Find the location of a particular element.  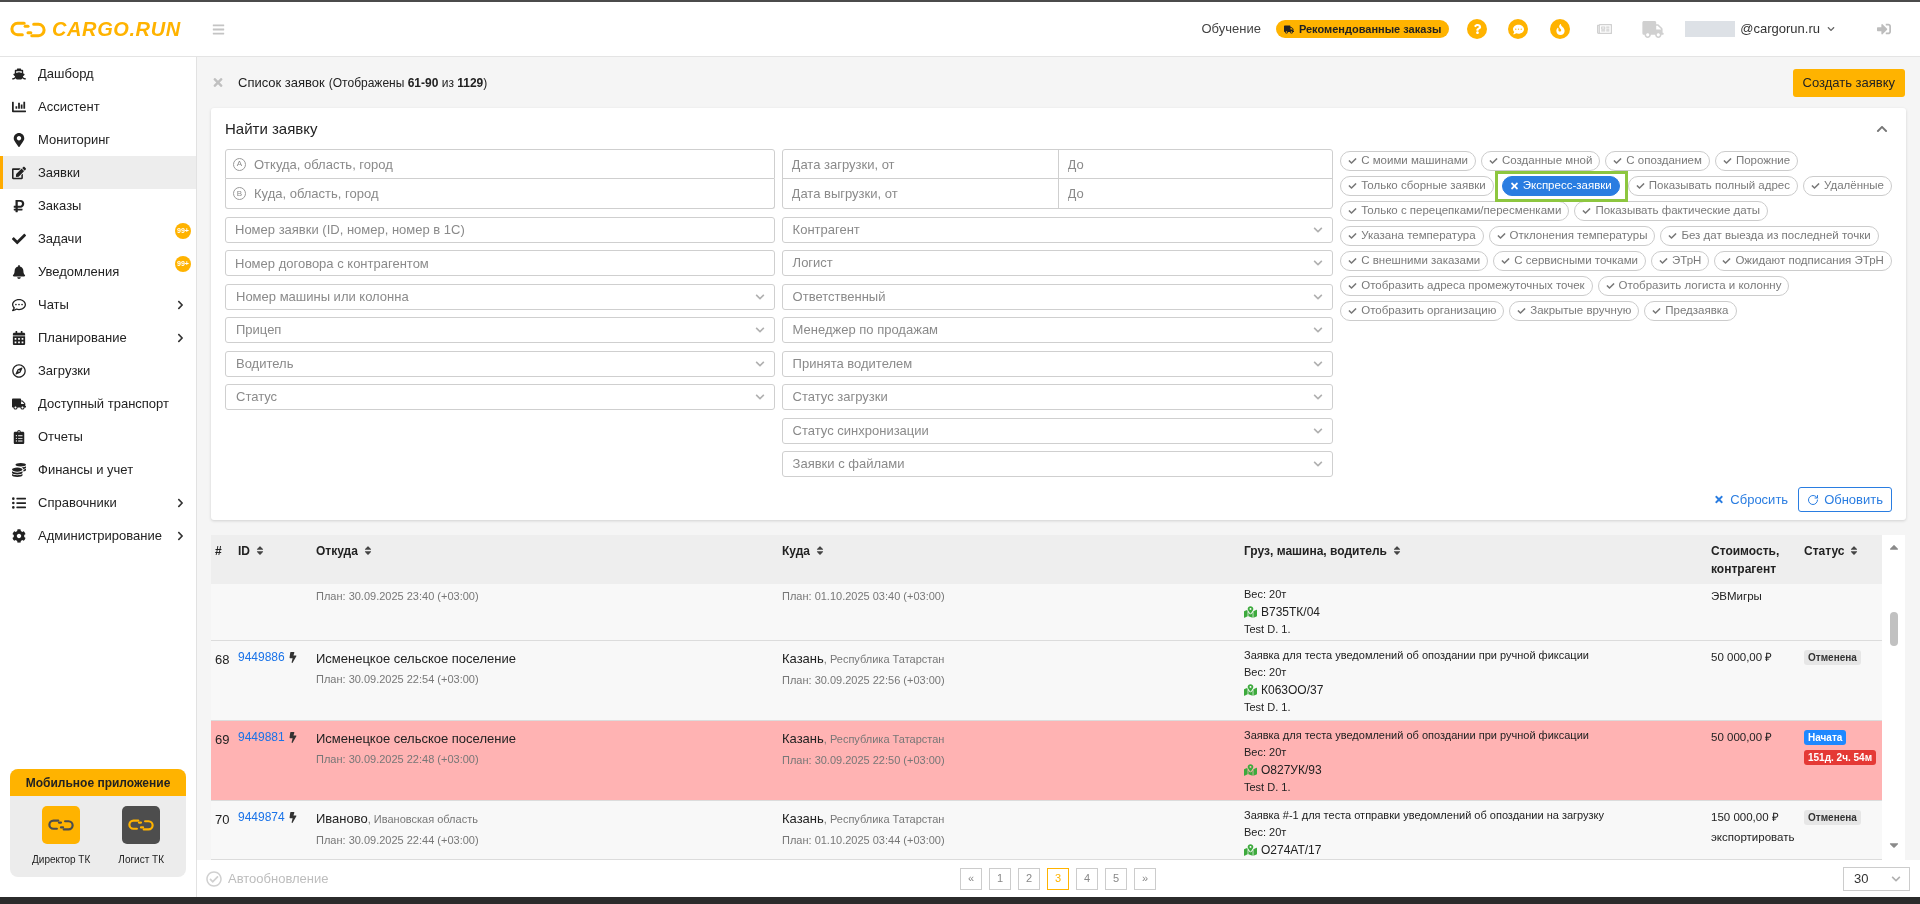

filter-tag: Предзаявка is located at coordinates (1690, 311).